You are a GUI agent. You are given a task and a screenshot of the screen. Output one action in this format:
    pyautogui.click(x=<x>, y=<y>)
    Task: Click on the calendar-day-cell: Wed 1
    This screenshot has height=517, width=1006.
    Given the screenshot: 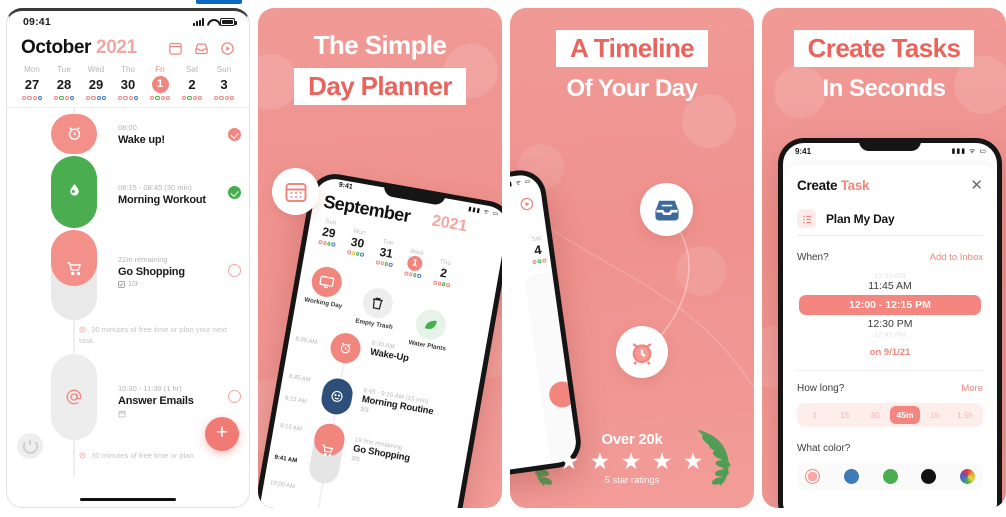 What is the action you would take?
    pyautogui.click(x=415, y=265)
    